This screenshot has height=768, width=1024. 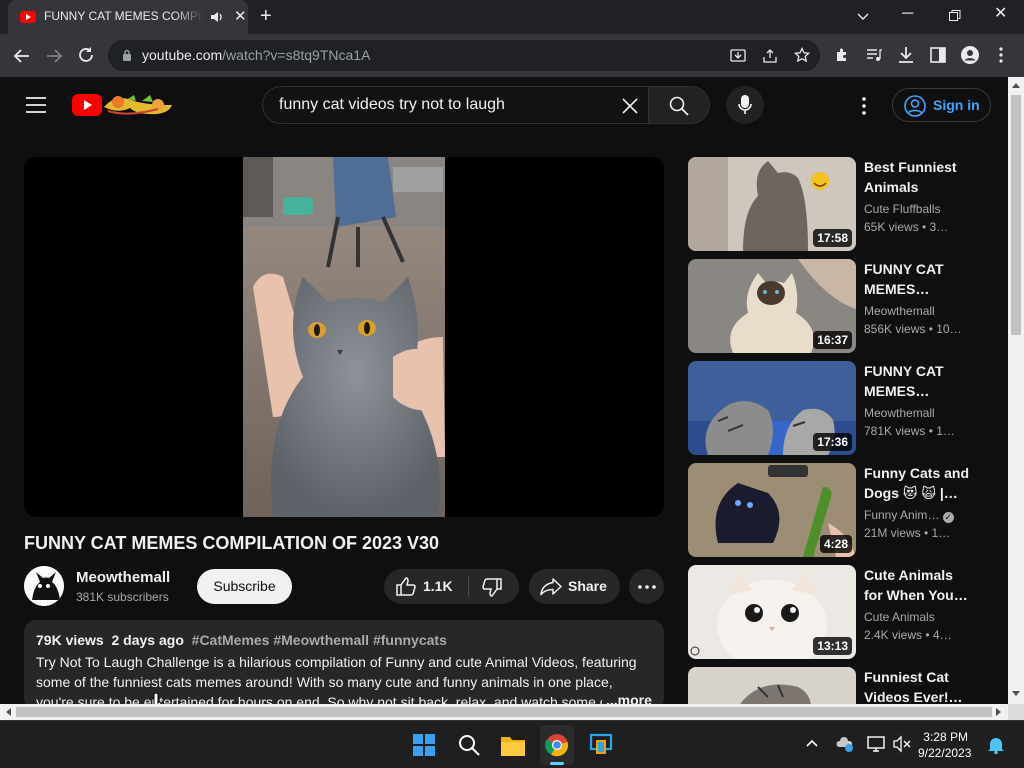 I want to click on like-count: 1.1K, so click(x=438, y=586).